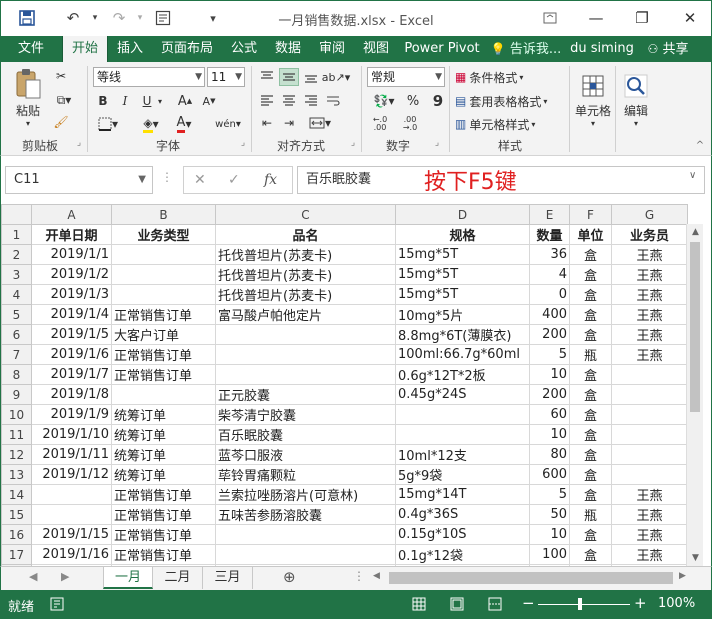  What do you see at coordinates (590, 234) in the screenshot?
I see `cell: 单位` at bounding box center [590, 234].